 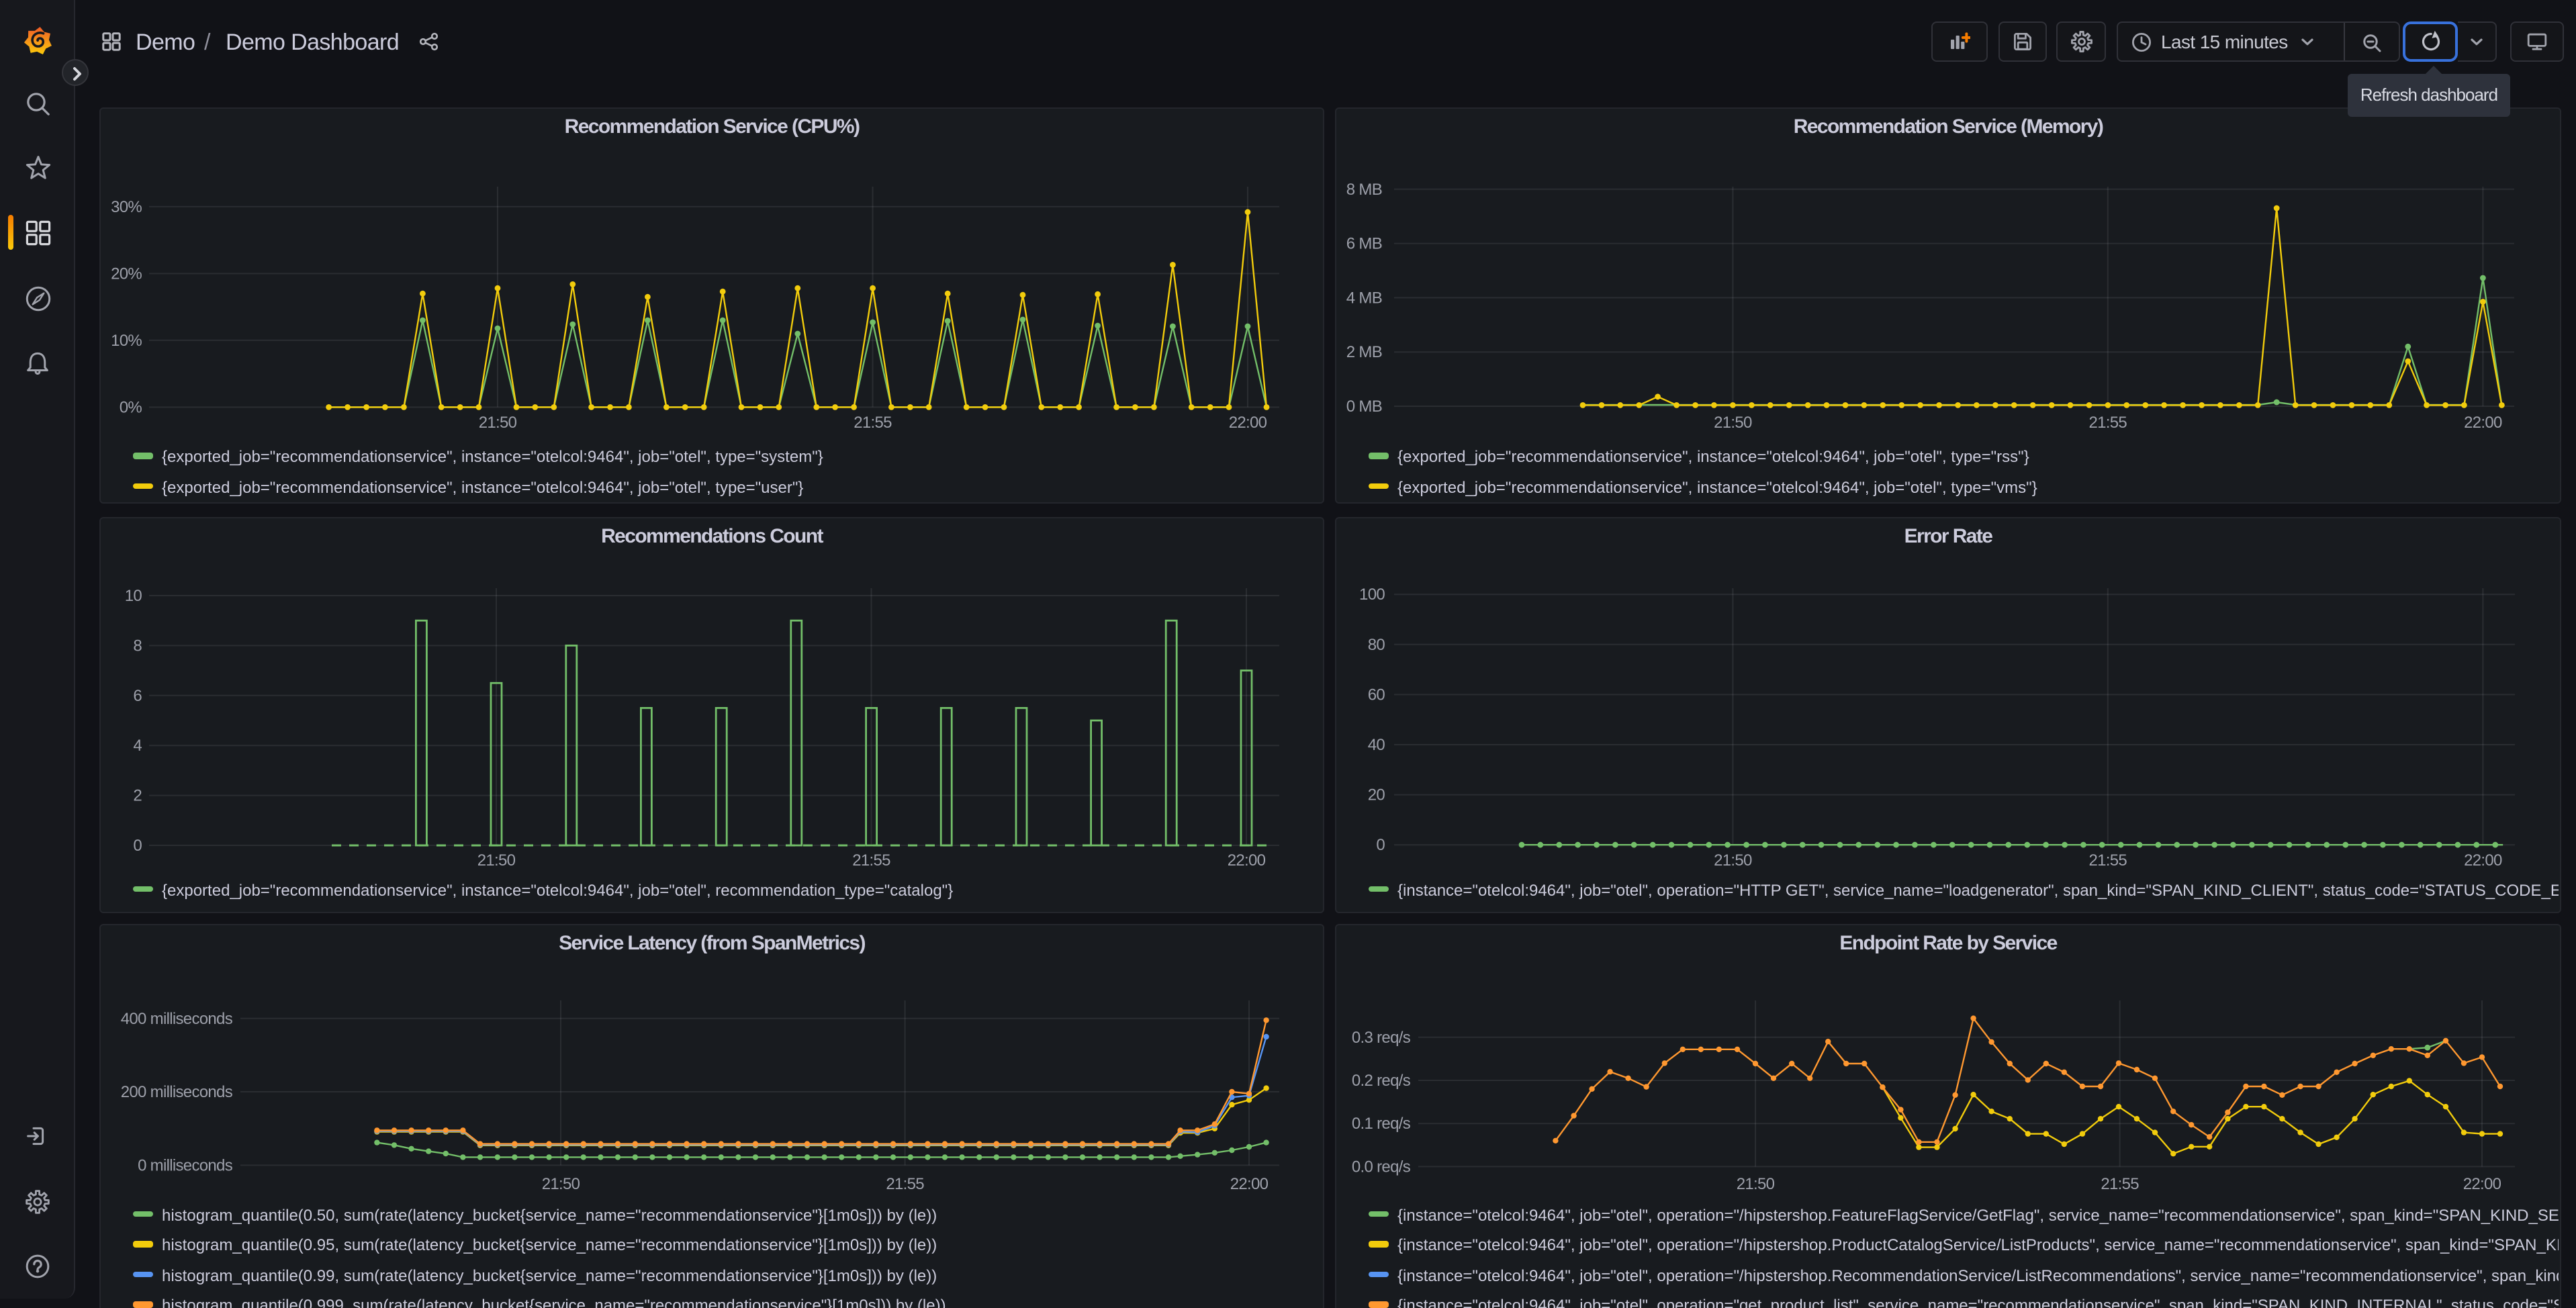 I want to click on svg-text: 0.2 req/s, so click(x=1381, y=1081).